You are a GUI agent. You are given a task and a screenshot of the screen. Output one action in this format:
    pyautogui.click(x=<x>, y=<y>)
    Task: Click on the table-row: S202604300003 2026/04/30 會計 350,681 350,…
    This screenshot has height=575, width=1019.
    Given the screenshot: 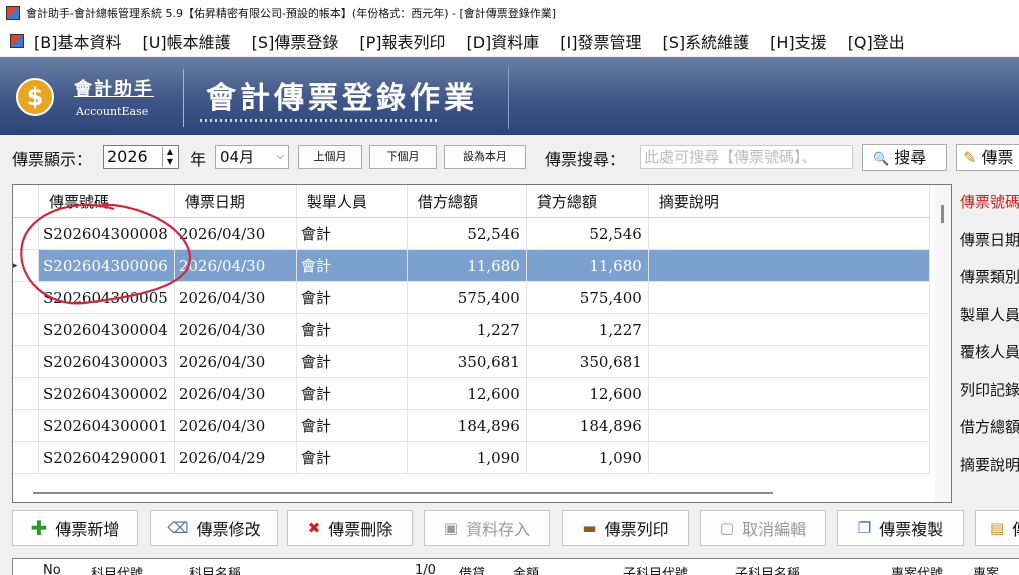 What is the action you would take?
    pyautogui.click(x=471, y=361)
    